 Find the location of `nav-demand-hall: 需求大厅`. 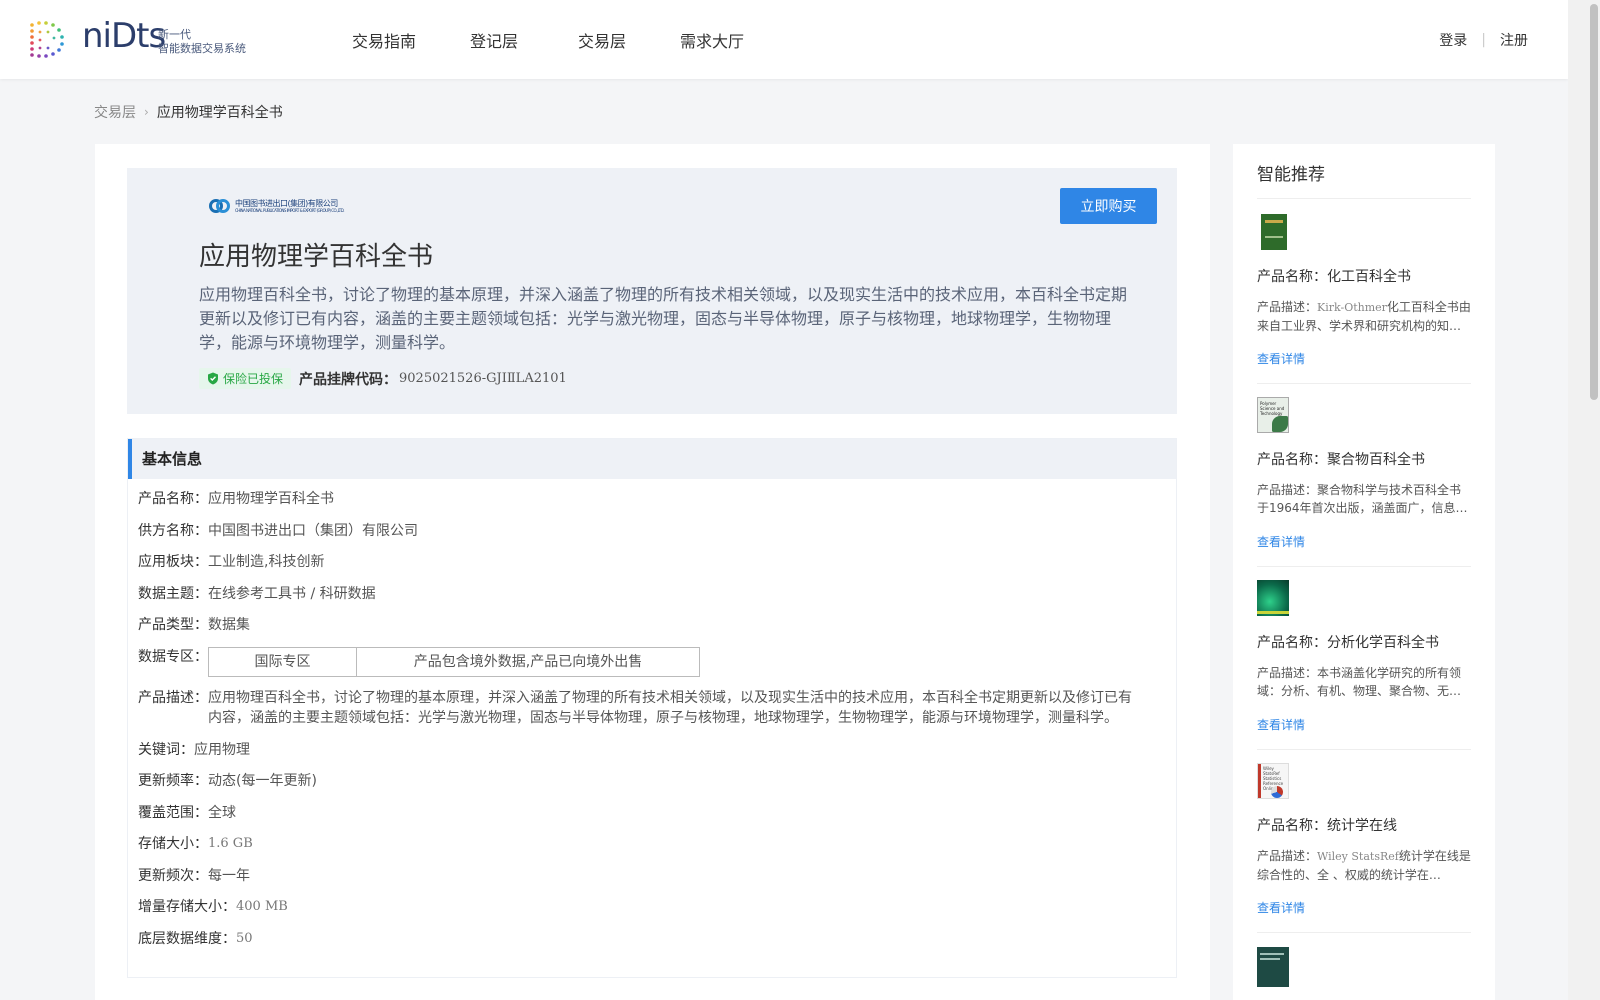

nav-demand-hall: 需求大厅 is located at coordinates (712, 40).